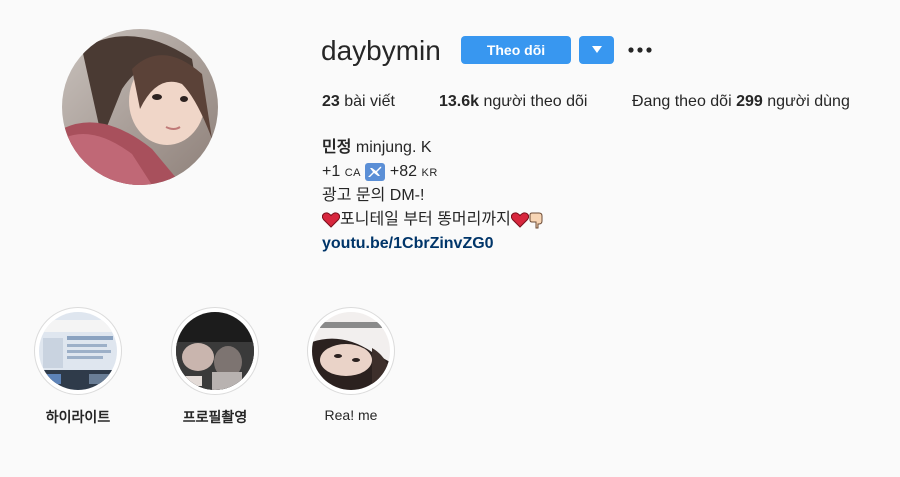 This screenshot has width=900, height=477. What do you see at coordinates (749, 101) in the screenshot?
I see `following-count: 299` at bounding box center [749, 101].